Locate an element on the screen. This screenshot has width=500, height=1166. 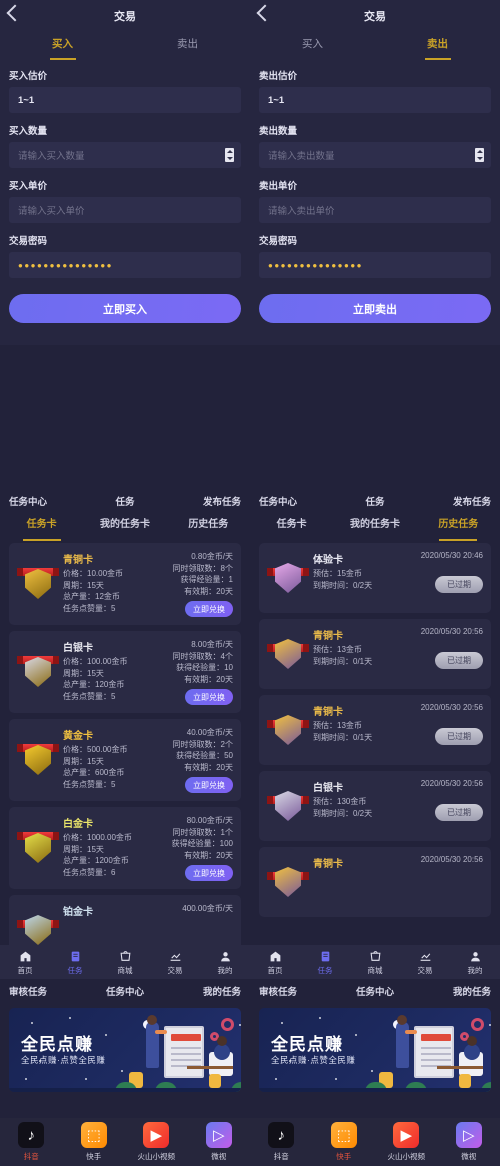
app-shortcut-label: 微视 is located at coordinates (469, 1156).